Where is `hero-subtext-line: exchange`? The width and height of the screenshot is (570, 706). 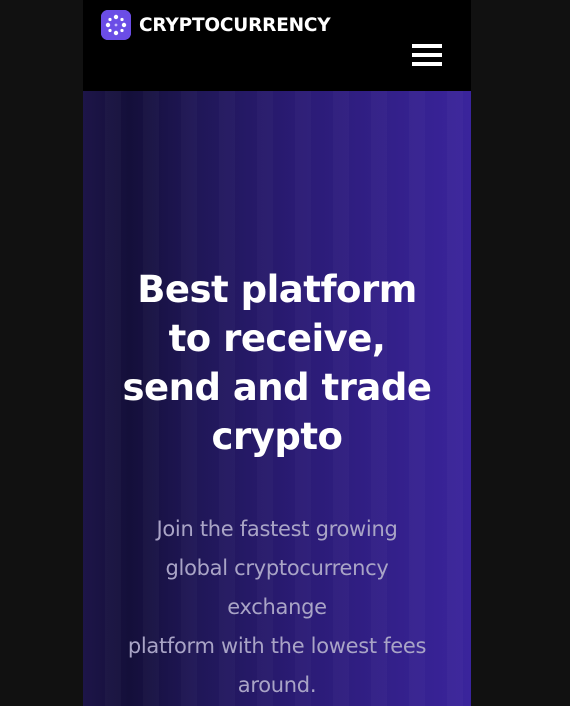 hero-subtext-line: exchange is located at coordinates (277, 607).